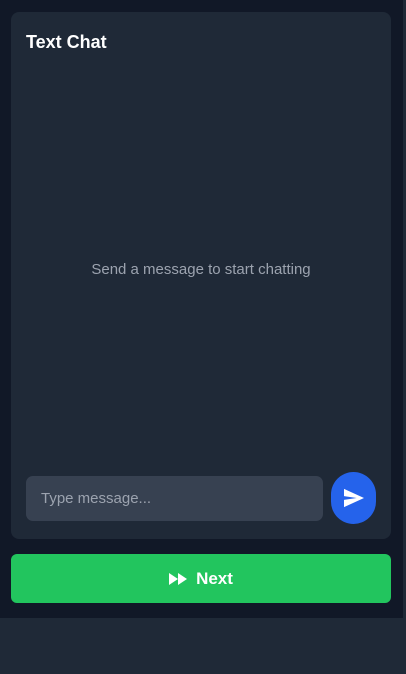 This screenshot has height=674, width=406. What do you see at coordinates (201, 269) in the screenshot?
I see `empty-chat-message: Send a message to start chatting` at bounding box center [201, 269].